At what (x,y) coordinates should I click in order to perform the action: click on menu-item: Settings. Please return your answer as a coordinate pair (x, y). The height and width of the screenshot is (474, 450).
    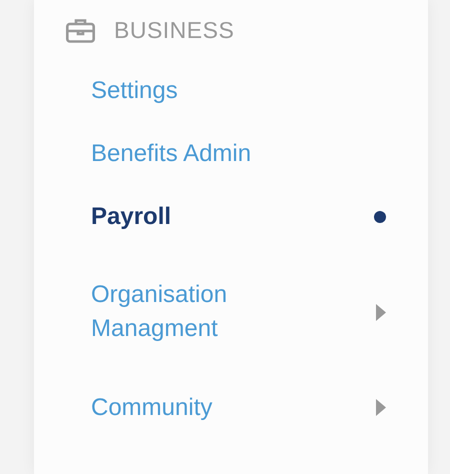
    Looking at the image, I should click on (211, 90).